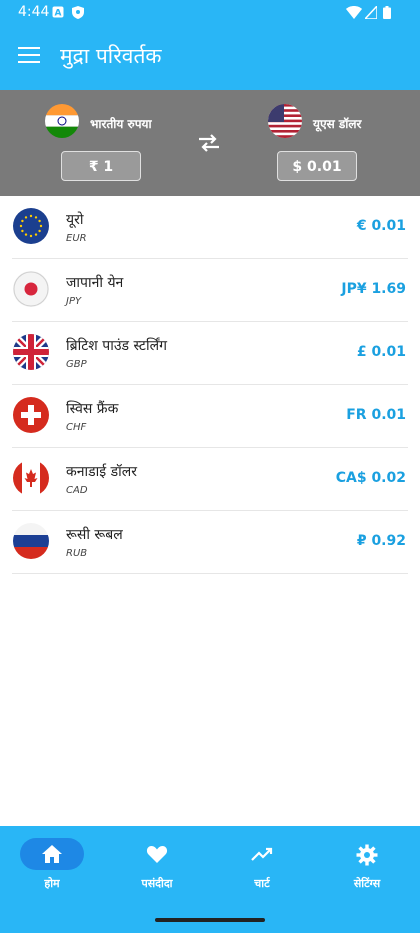 The height and width of the screenshot is (933, 420). I want to click on svg-text: A, so click(58, 14).